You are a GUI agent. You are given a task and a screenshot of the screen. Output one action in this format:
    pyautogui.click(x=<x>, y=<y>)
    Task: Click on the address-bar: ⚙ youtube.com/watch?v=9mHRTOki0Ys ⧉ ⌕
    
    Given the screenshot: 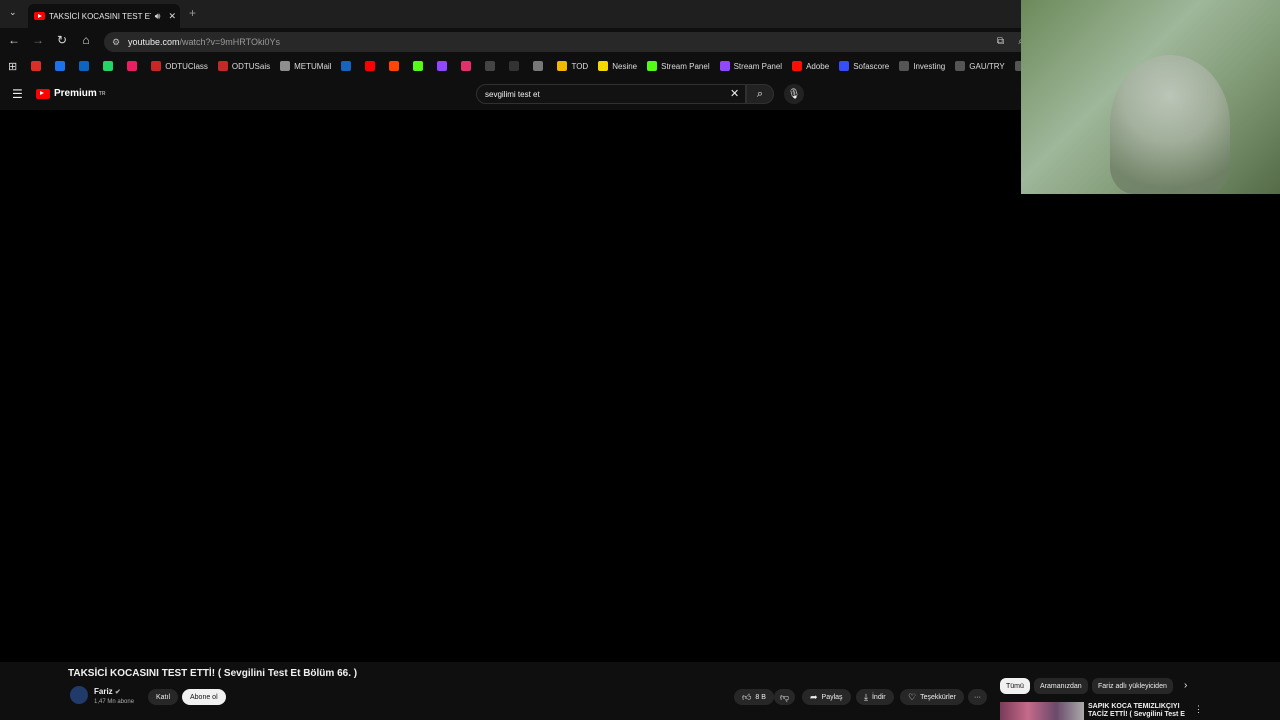 What is the action you would take?
    pyautogui.click(x=568, y=42)
    